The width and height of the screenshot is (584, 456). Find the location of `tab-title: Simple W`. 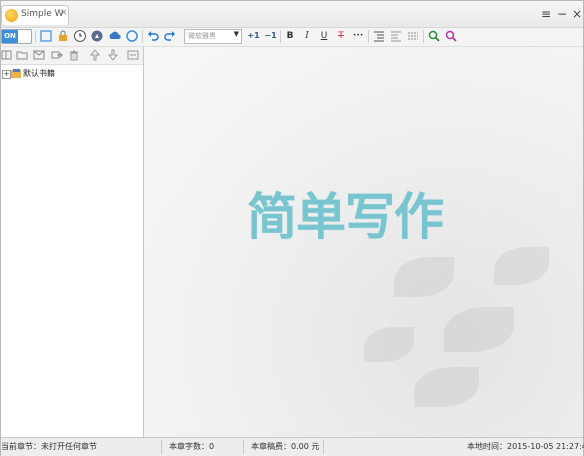

tab-title: Simple W is located at coordinates (42, 14).